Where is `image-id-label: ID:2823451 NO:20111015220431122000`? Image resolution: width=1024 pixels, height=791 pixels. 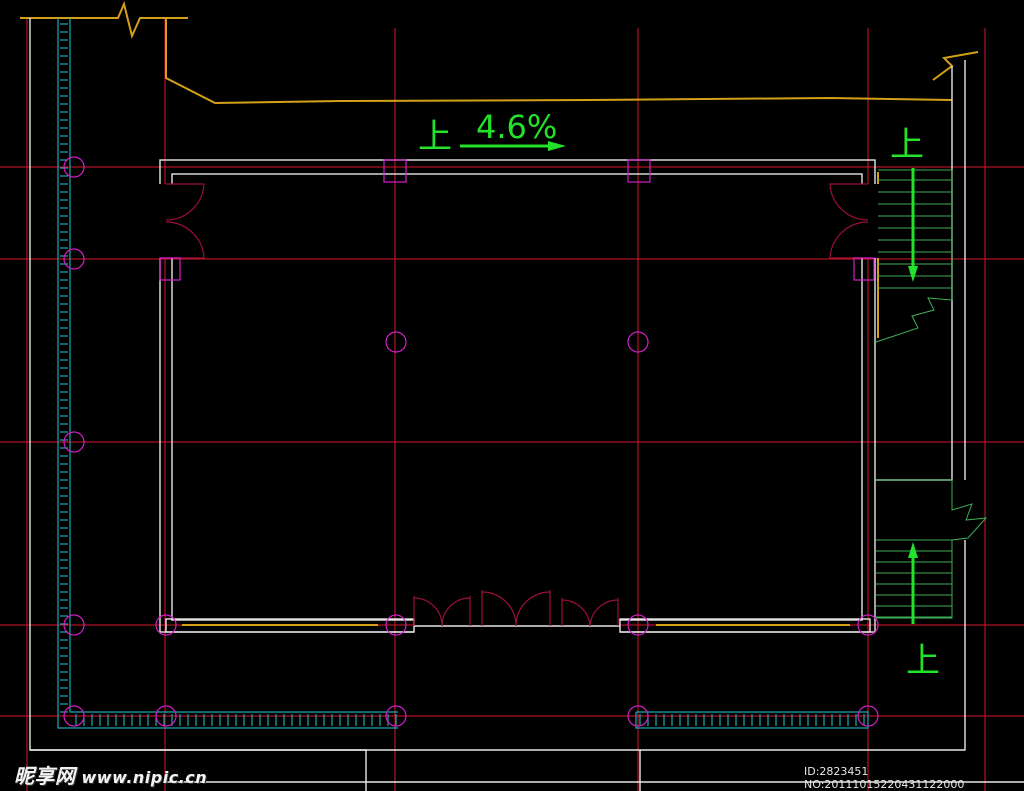
image-id-label: ID:2823451 NO:20111015220431122000 is located at coordinates (884, 778).